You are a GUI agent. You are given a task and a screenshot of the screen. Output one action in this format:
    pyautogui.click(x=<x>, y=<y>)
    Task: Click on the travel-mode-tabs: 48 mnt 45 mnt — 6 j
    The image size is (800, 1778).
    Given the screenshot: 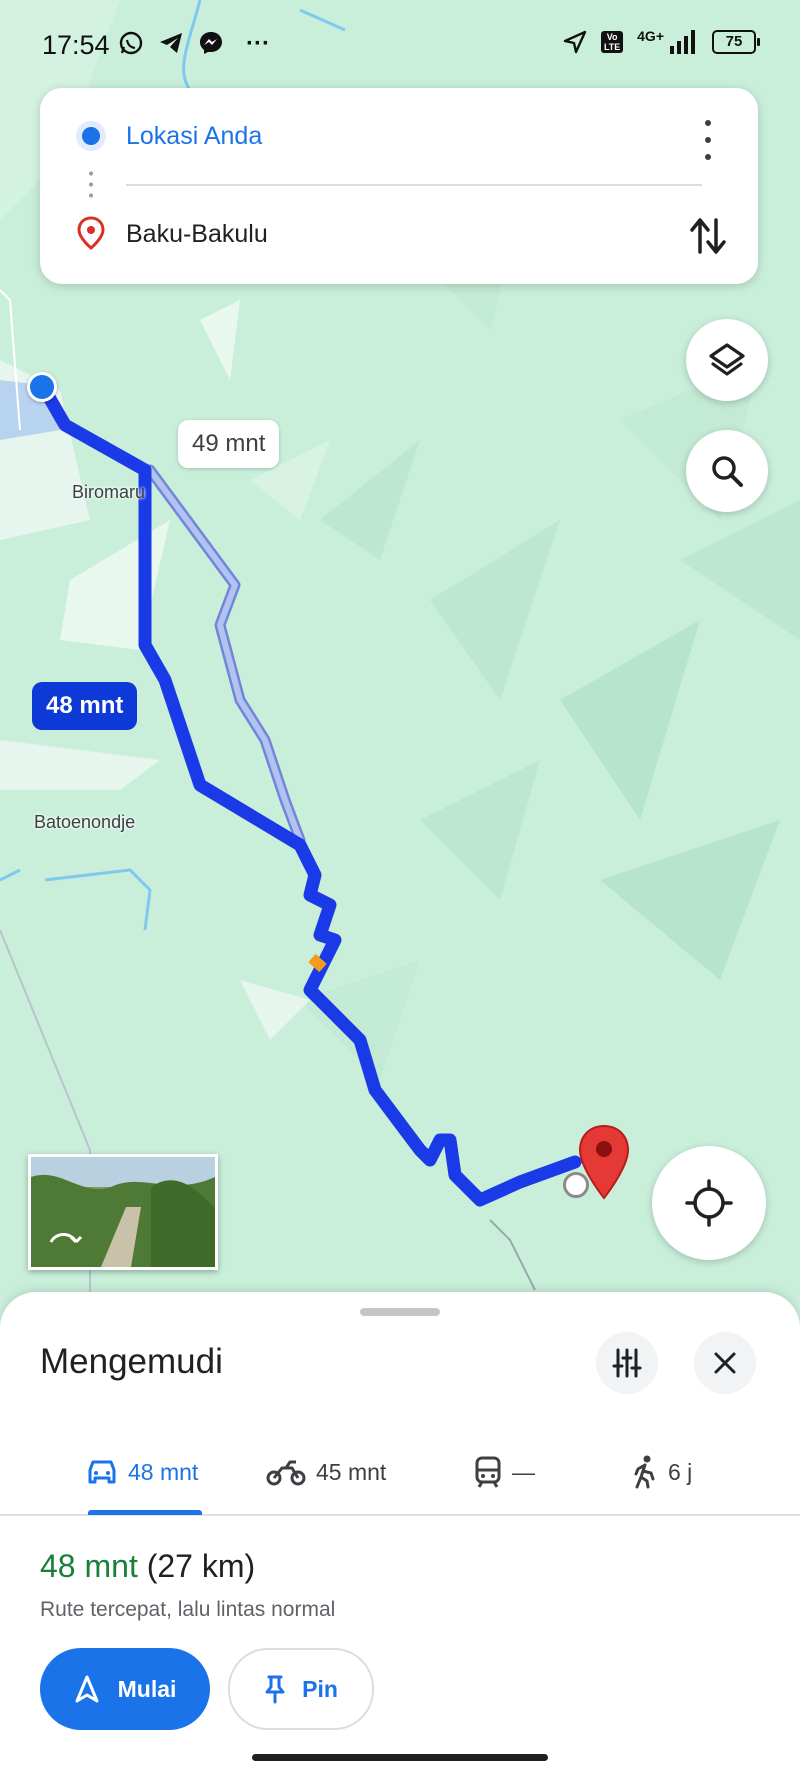 What is the action you would take?
    pyautogui.click(x=400, y=1474)
    